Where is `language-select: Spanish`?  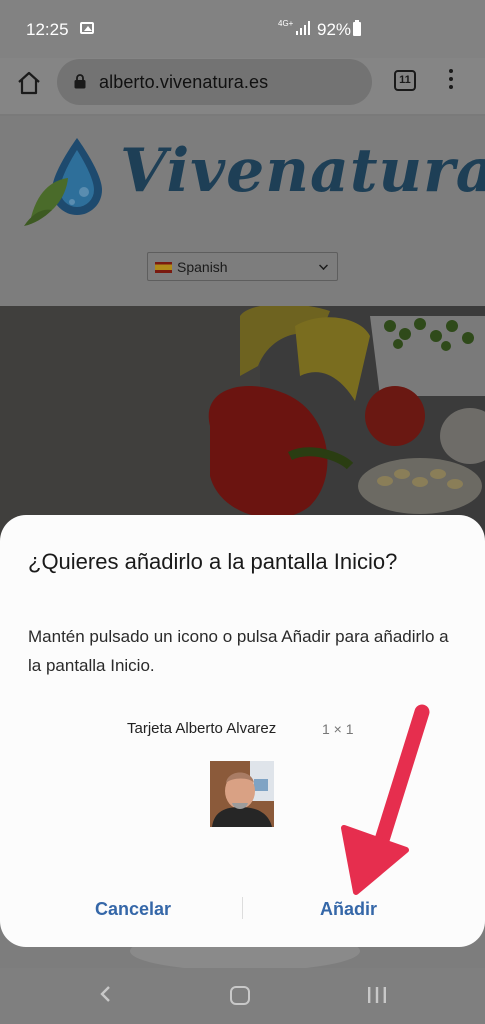
language-select: Spanish is located at coordinates (242, 266).